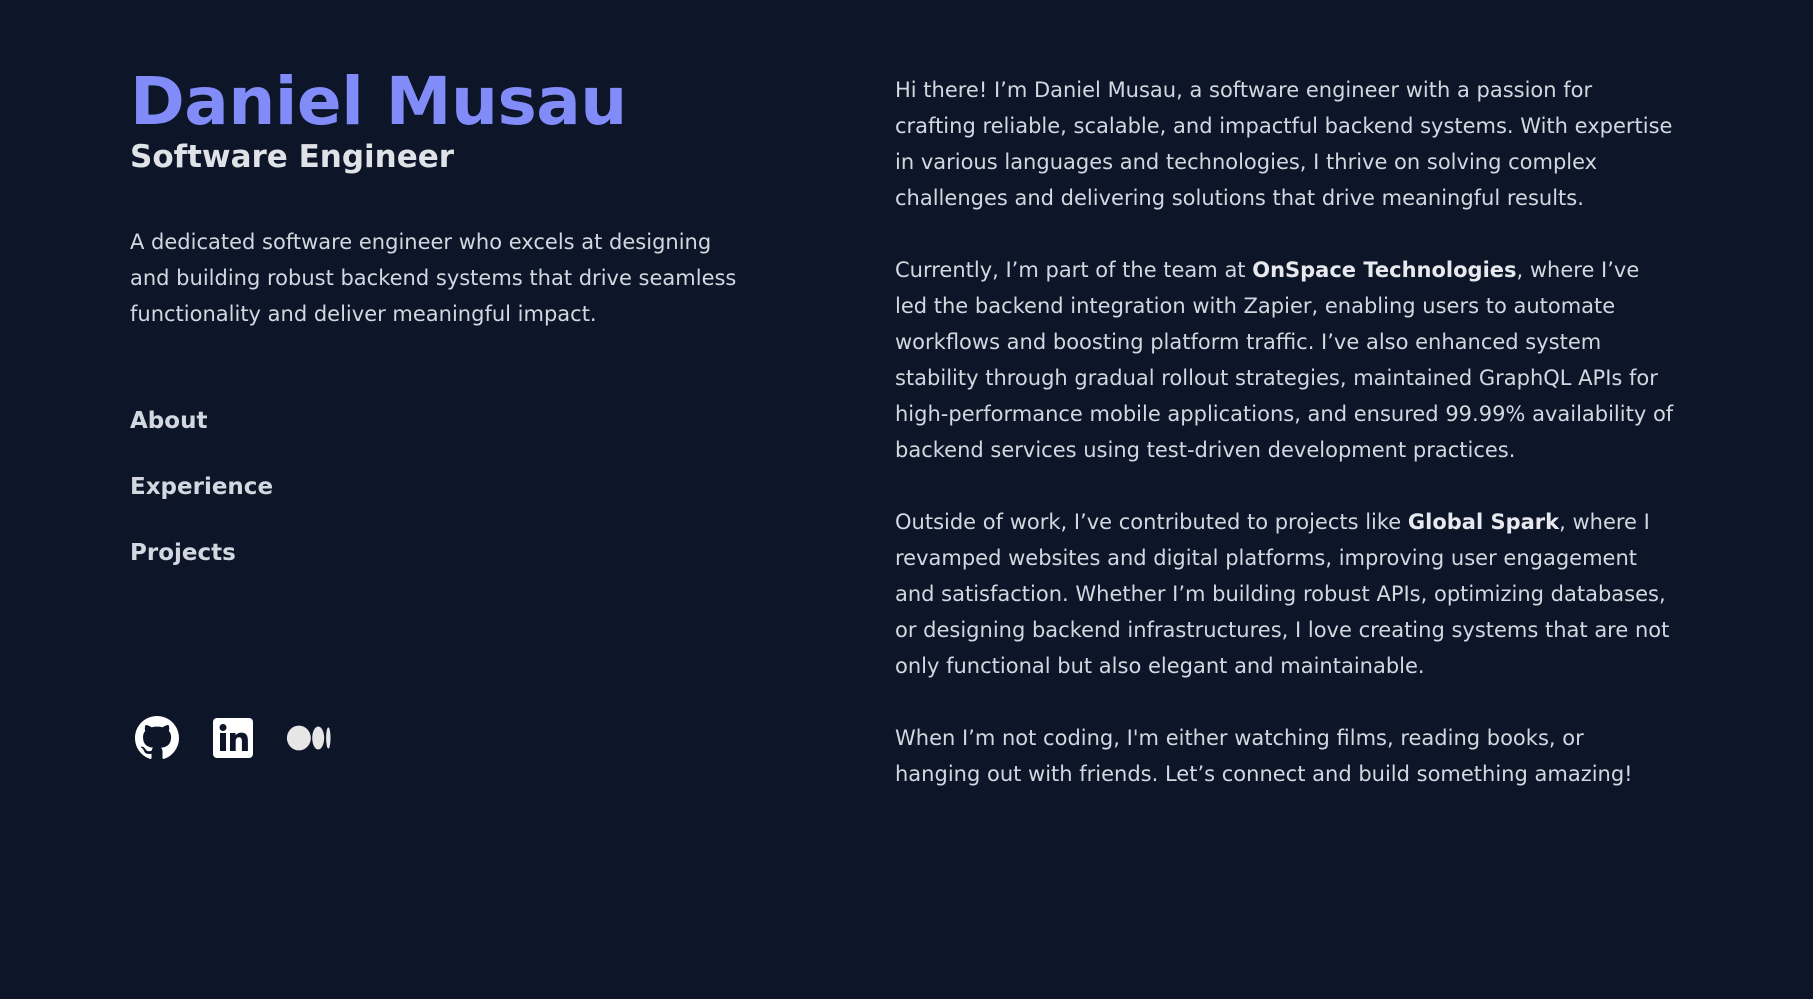  Describe the element at coordinates (1483, 522) in the screenshot. I see `project-name: Global Spark` at that location.